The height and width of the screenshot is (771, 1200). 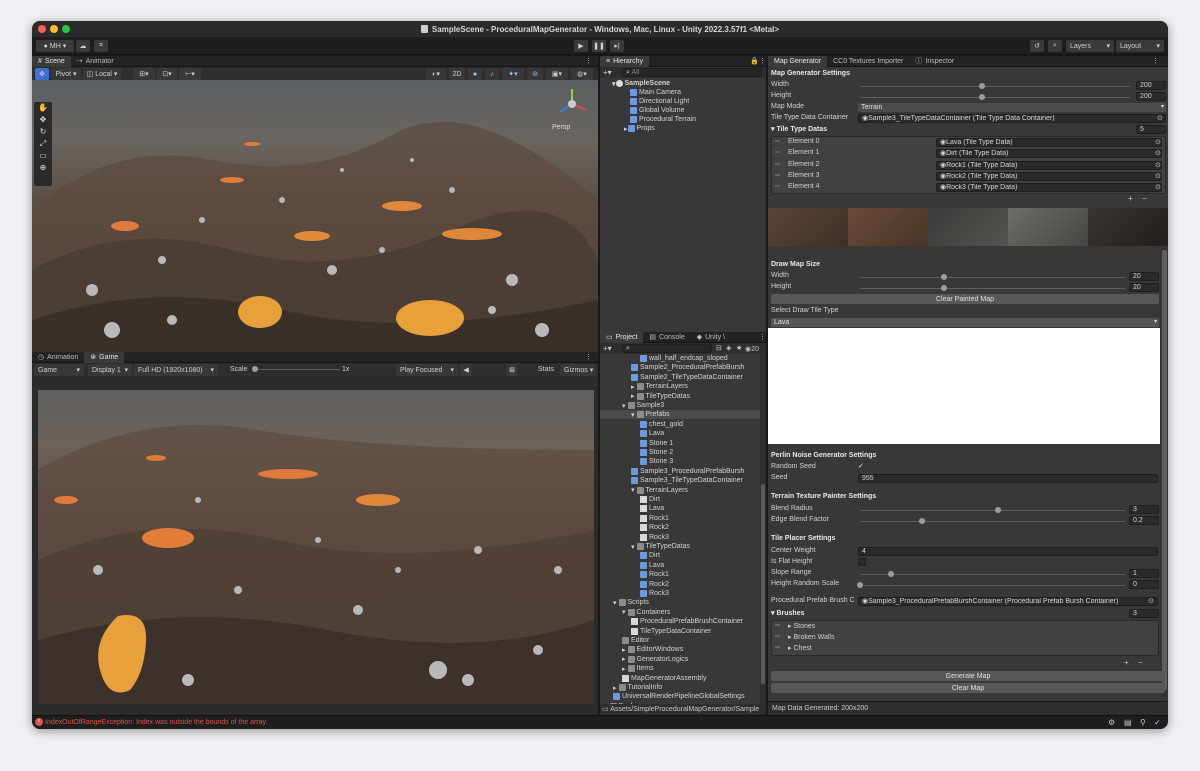 What do you see at coordinates (965, 299) in the screenshot?
I see `clear-painted-map-button: Clear Painted Map` at bounding box center [965, 299].